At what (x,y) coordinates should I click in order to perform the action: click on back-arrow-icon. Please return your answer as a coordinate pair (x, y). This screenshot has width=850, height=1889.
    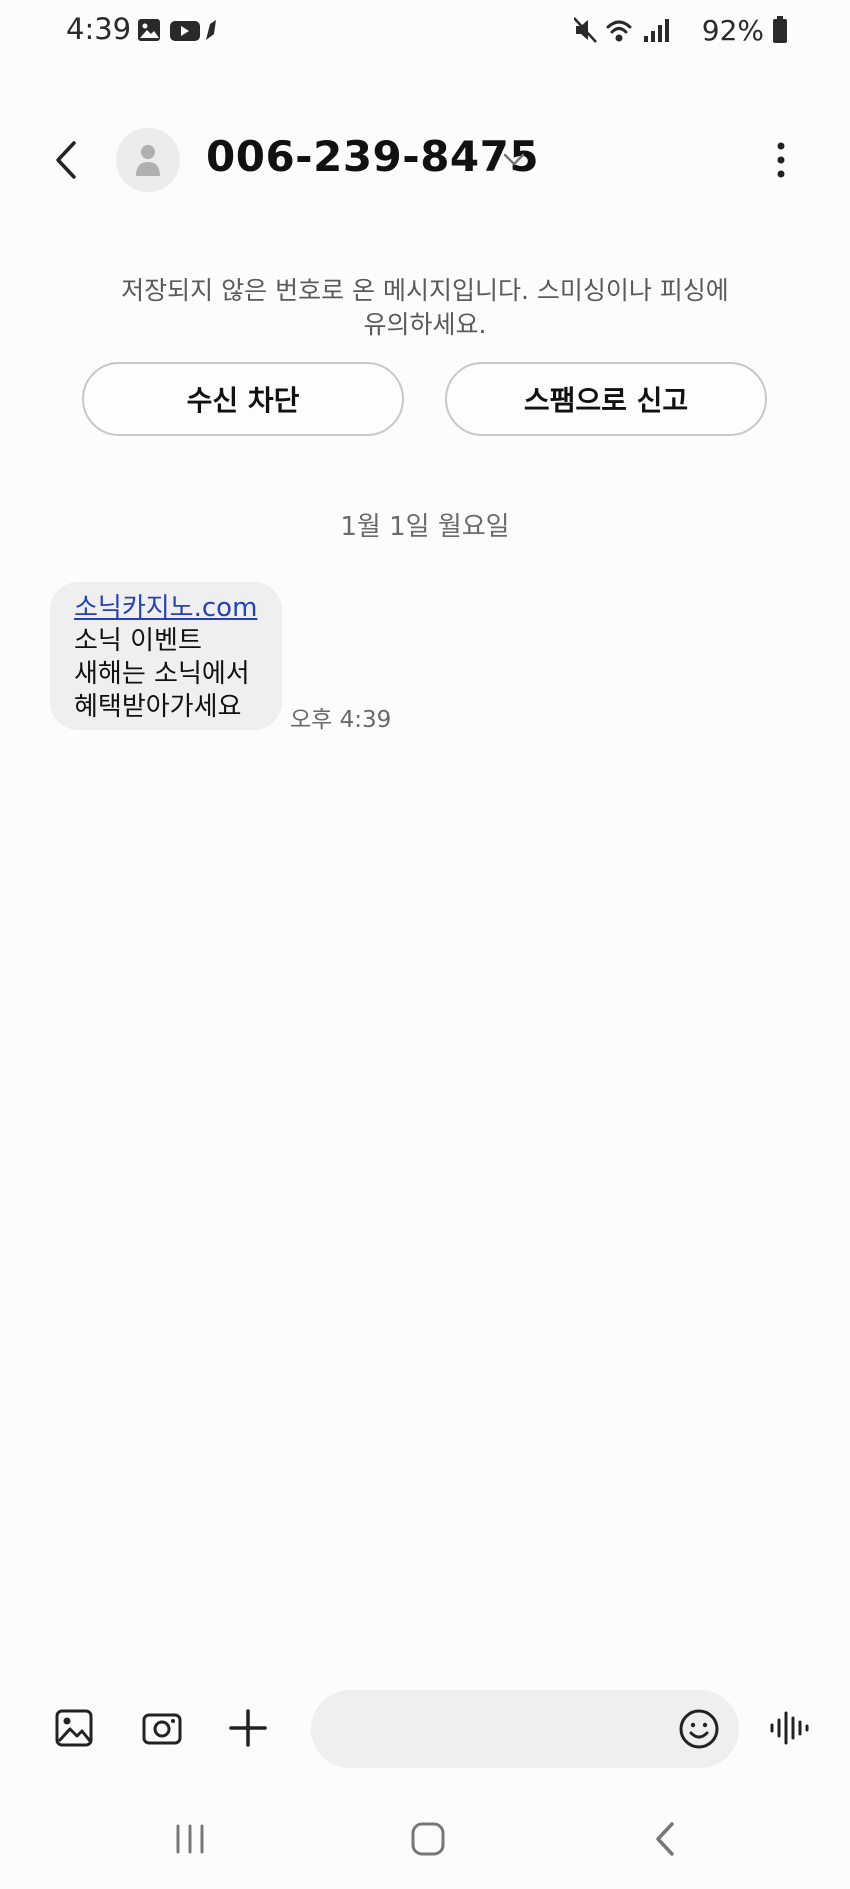
    Looking at the image, I should click on (66, 160).